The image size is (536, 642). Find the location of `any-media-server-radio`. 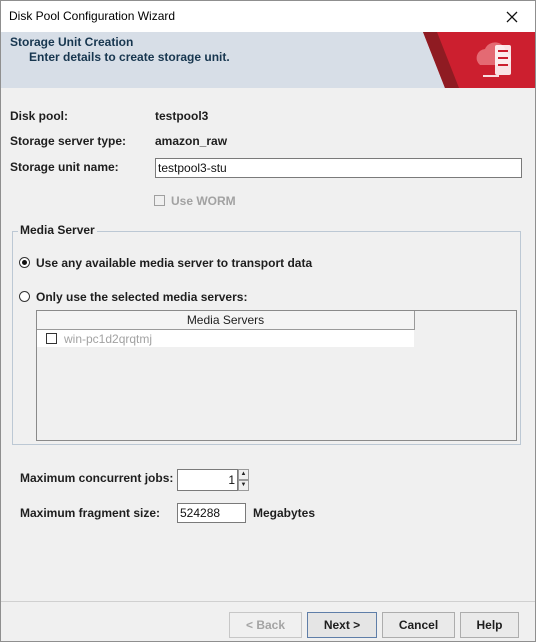

any-media-server-radio is located at coordinates (24, 262).